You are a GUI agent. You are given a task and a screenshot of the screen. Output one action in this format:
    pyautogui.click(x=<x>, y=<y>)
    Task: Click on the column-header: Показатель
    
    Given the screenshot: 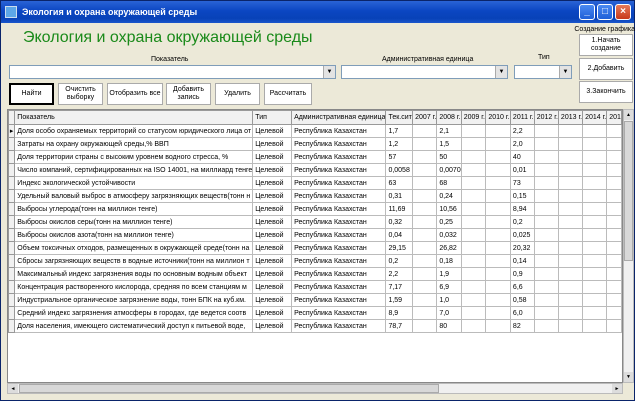 What is the action you would take?
    pyautogui.click(x=134, y=117)
    